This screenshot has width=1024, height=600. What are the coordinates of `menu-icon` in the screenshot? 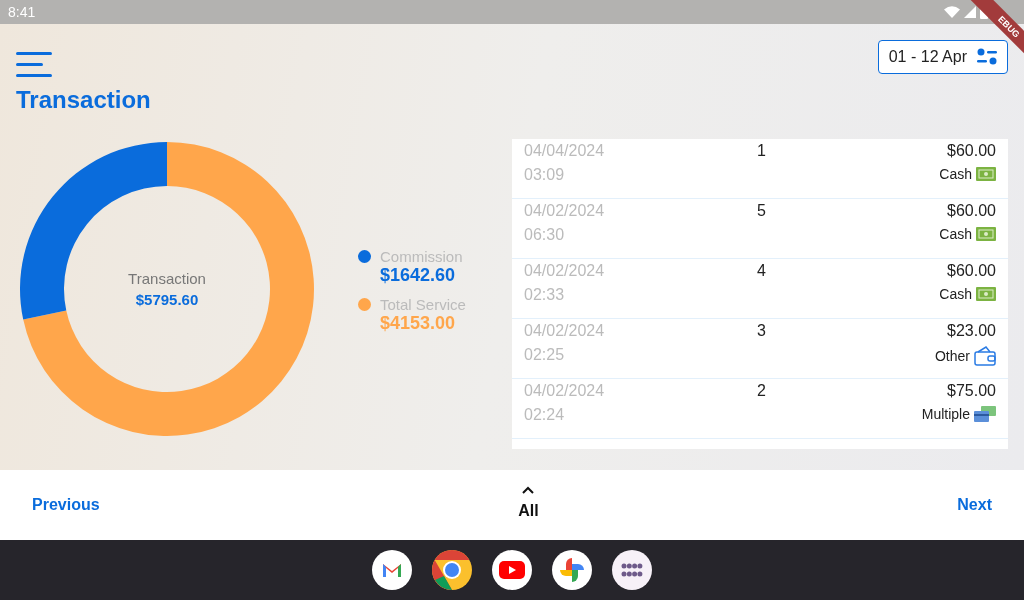 It's located at (34, 65).